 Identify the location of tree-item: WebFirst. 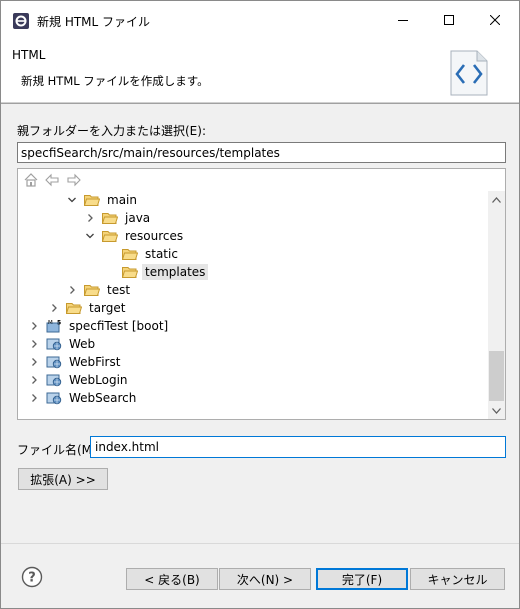
(75, 362).